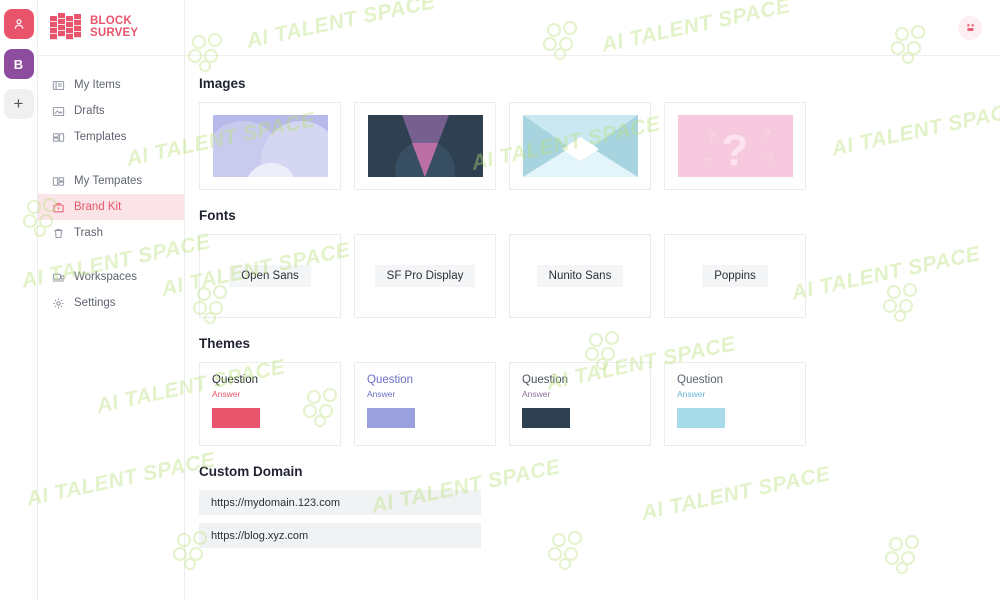  Describe the element at coordinates (222, 83) in the screenshot. I see `images-title: Images` at that location.